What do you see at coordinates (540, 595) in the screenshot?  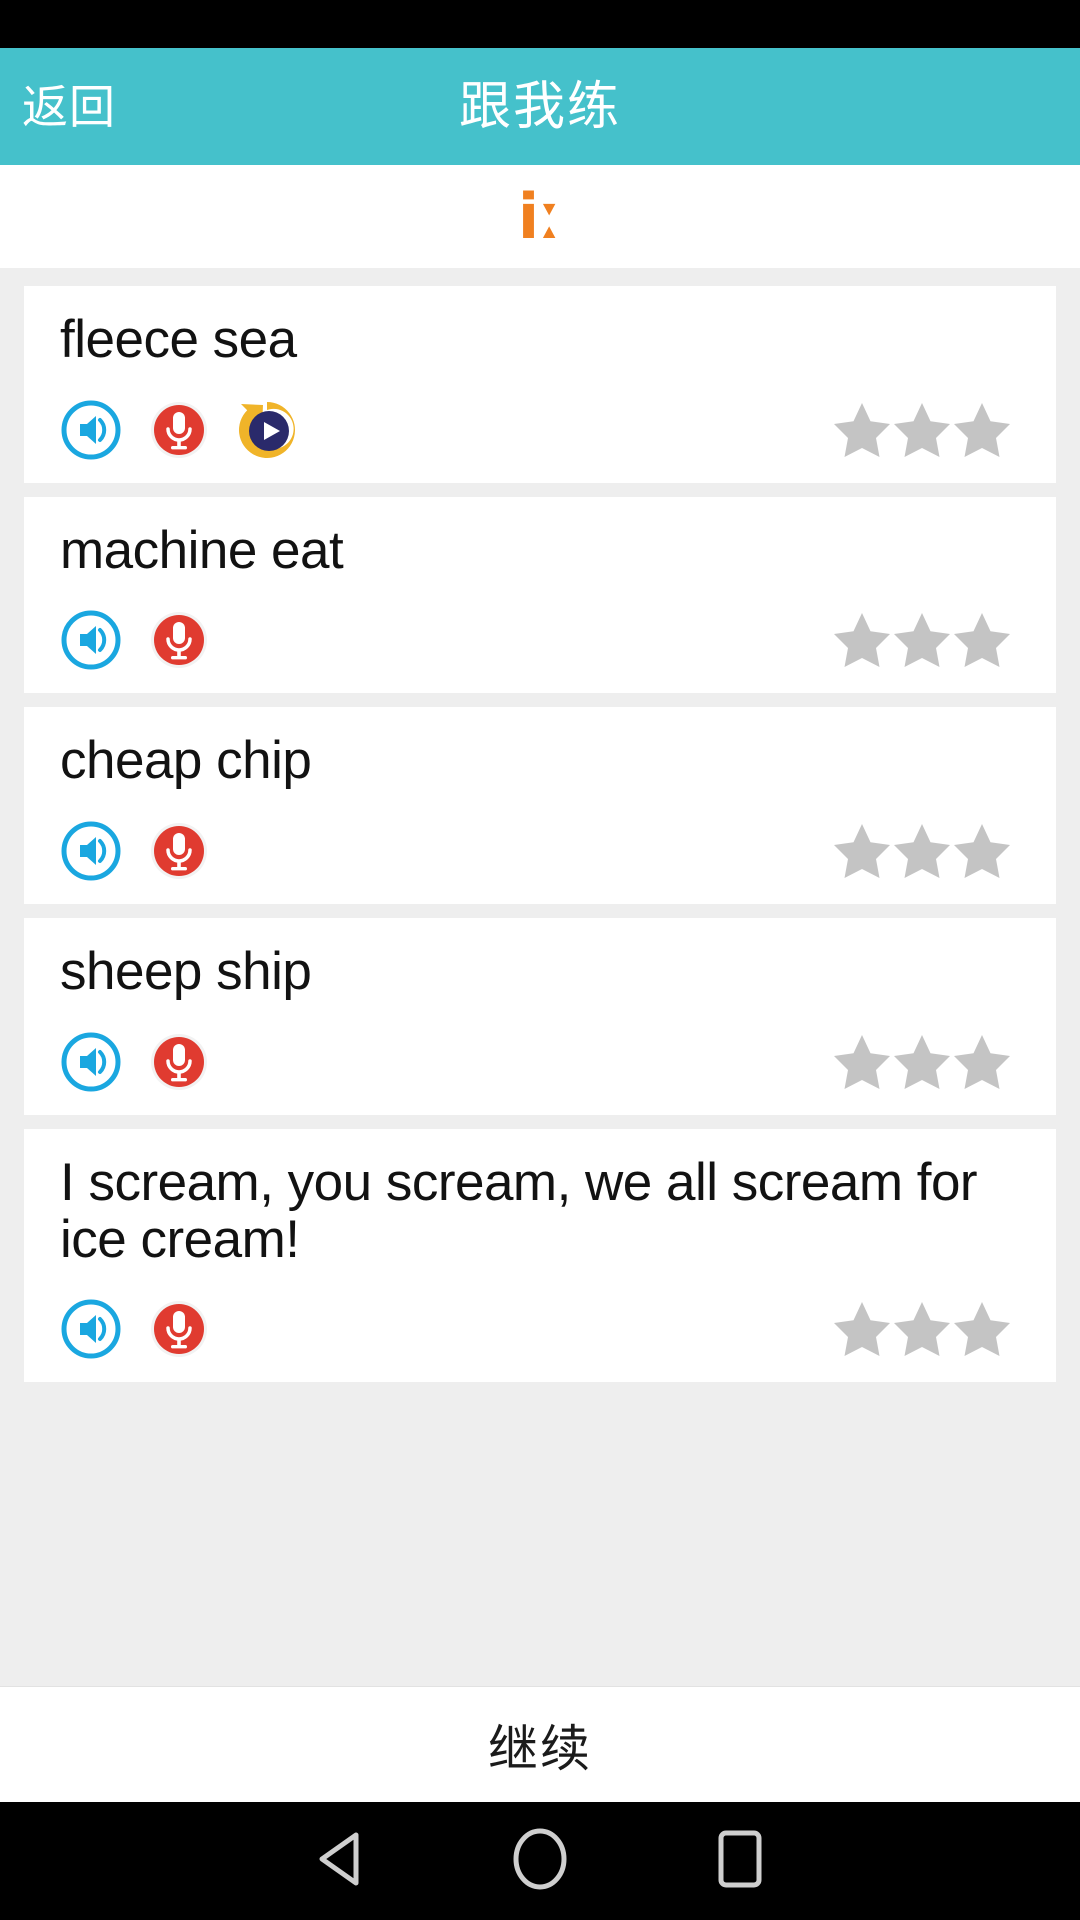 I see `practice-card: machine eat` at bounding box center [540, 595].